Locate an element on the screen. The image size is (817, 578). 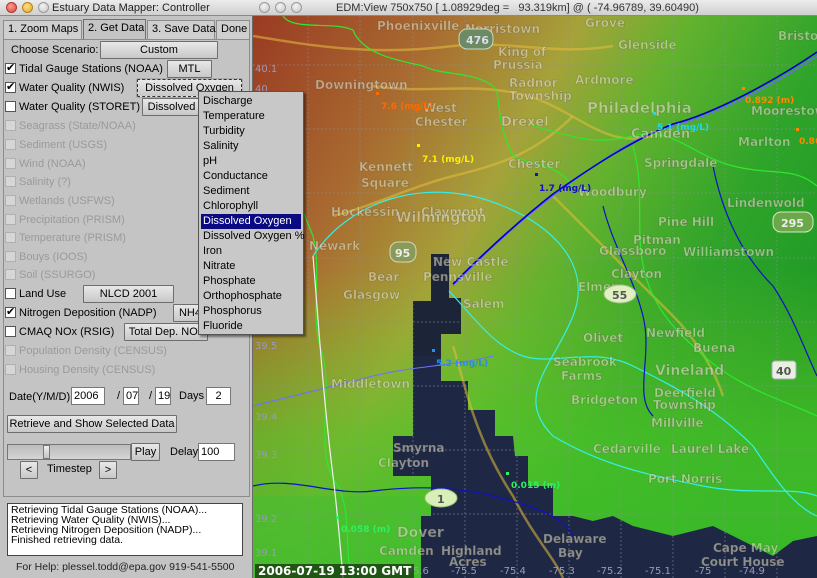
menu-item-dissolved-oxygen: Dissolved Oxygen is located at coordinates (251, 221).